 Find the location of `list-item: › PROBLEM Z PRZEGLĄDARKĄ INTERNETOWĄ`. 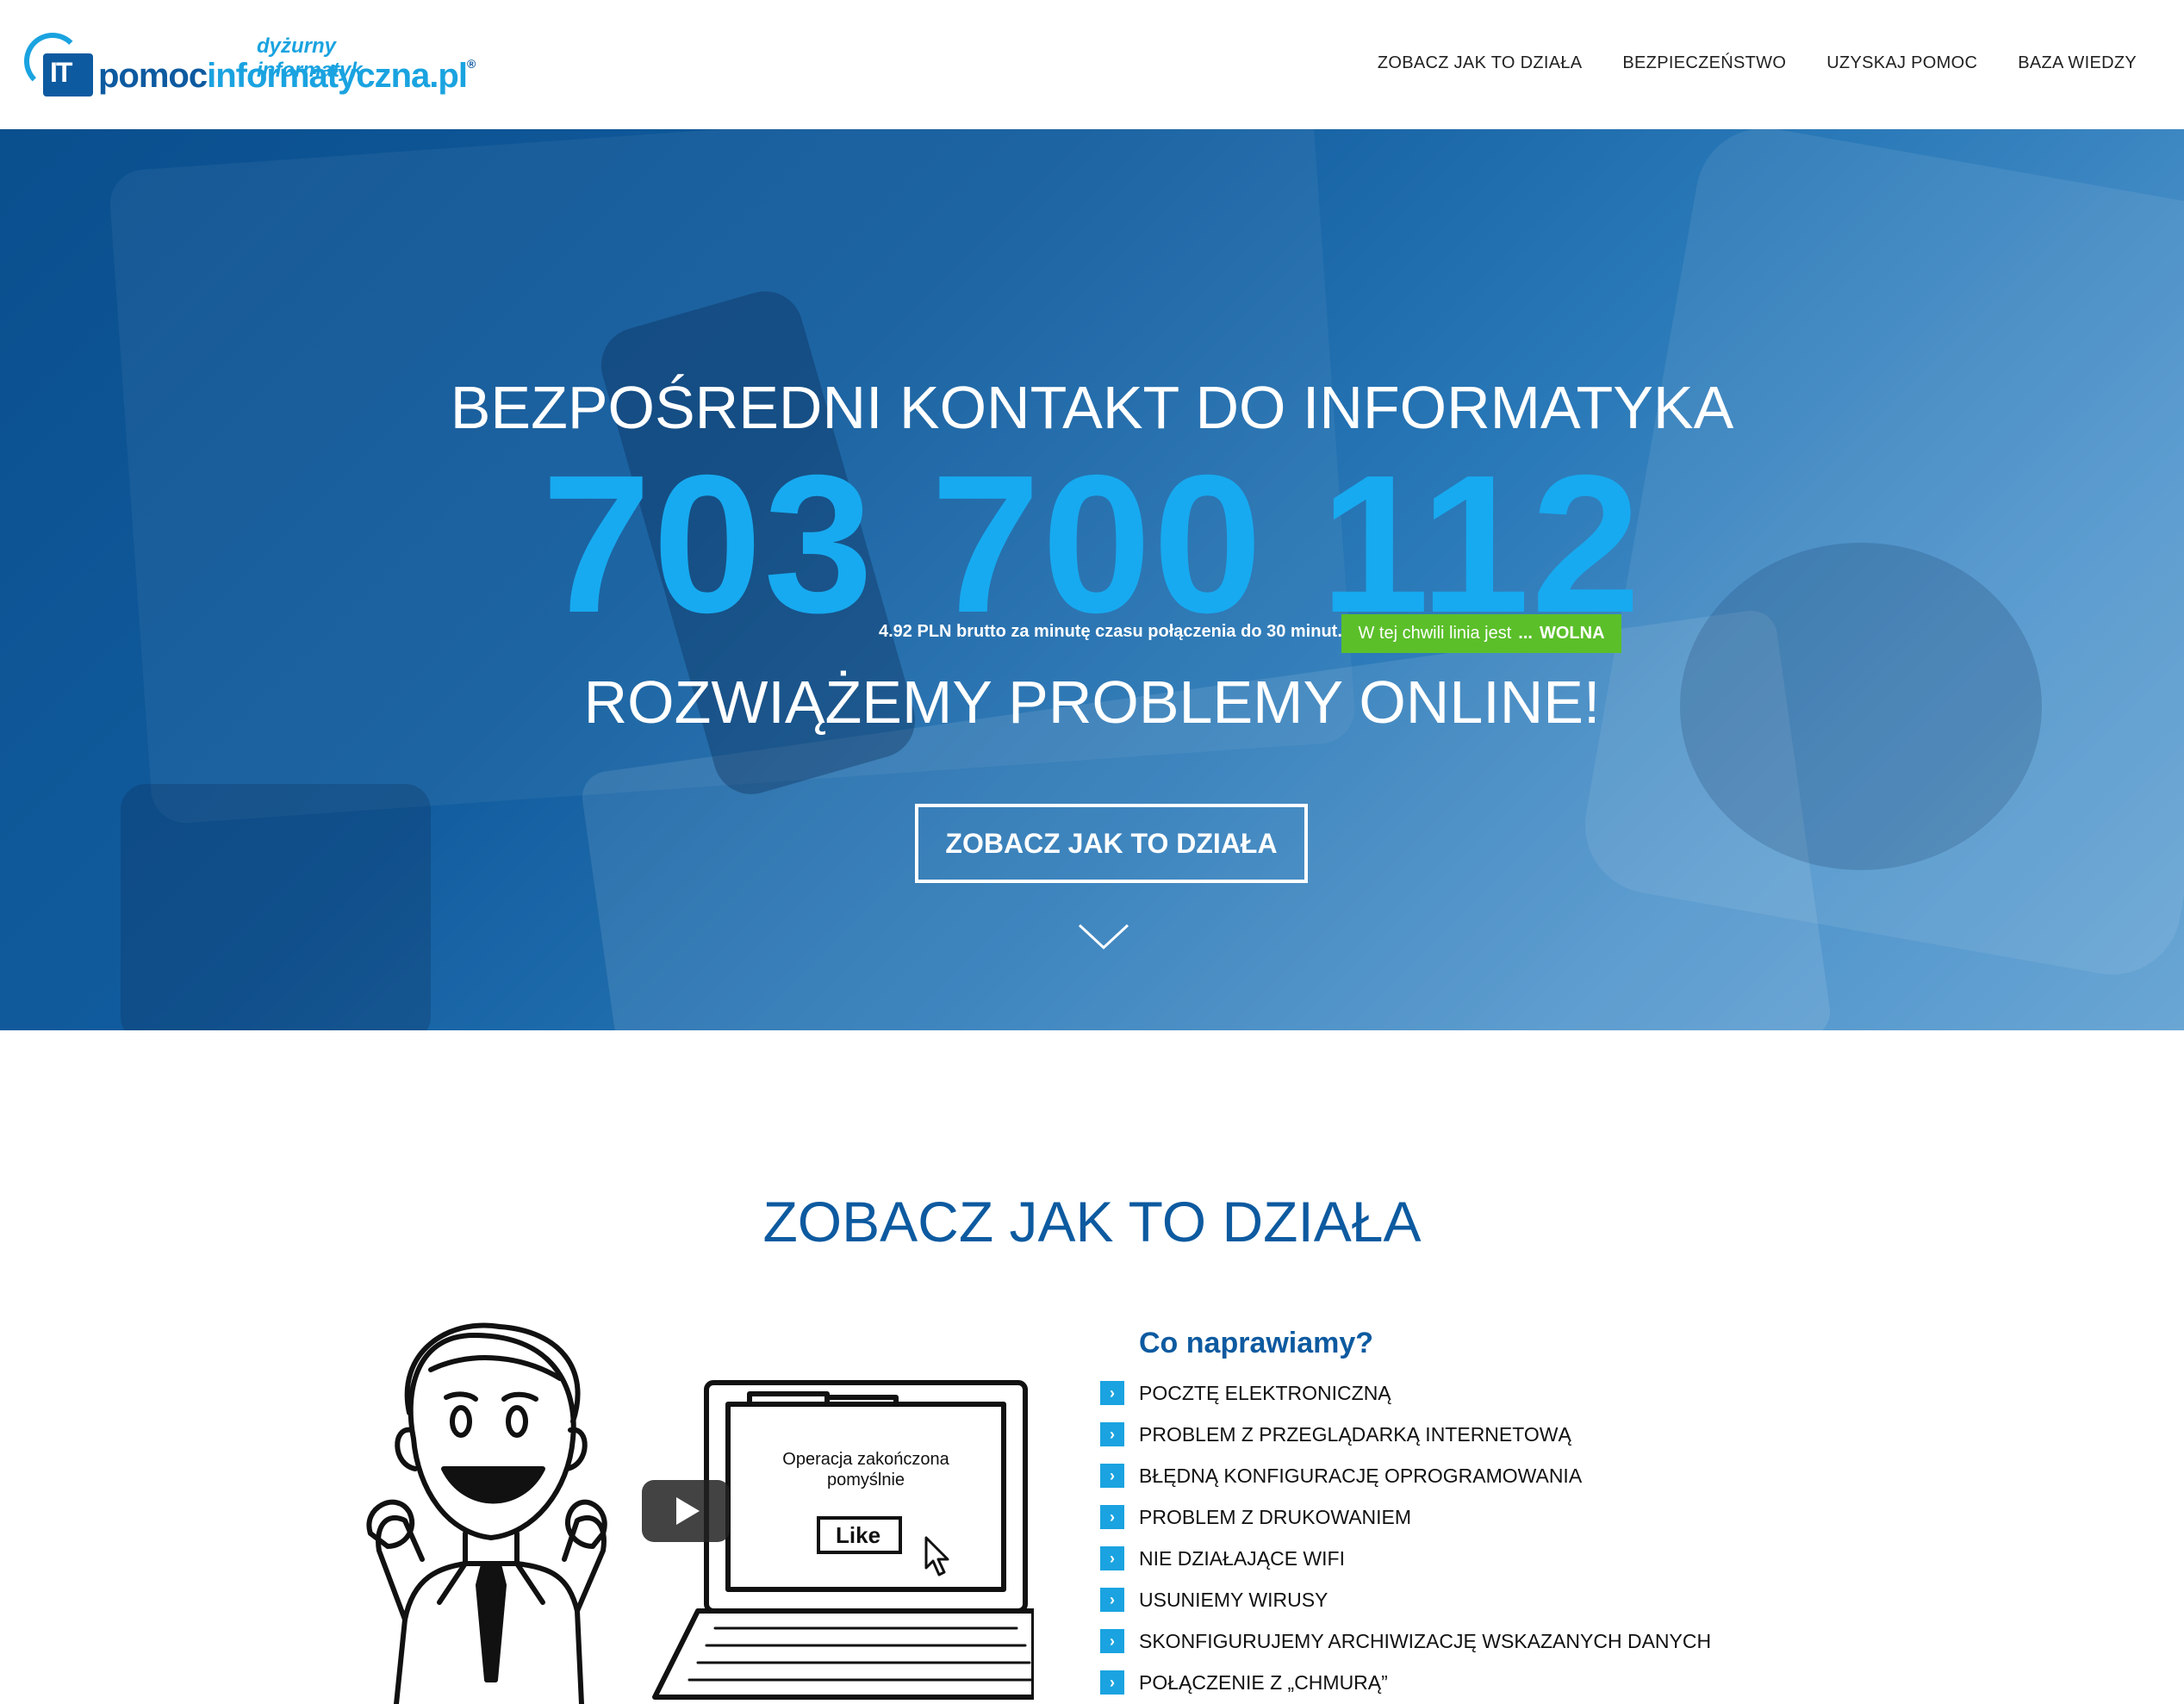

list-item: › PROBLEM Z PRZEGLĄDARKĄ INTERNETOWĄ is located at coordinates (1406, 1435).